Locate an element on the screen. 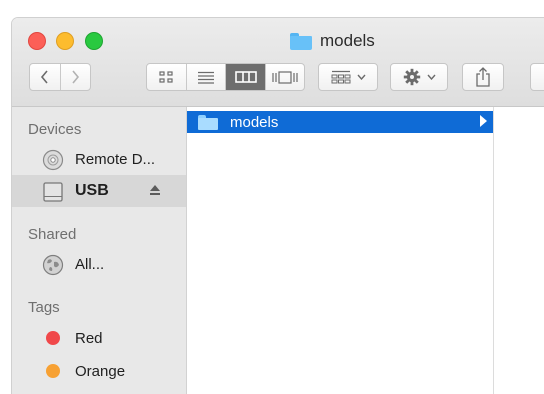  forward-button is located at coordinates (74, 77).